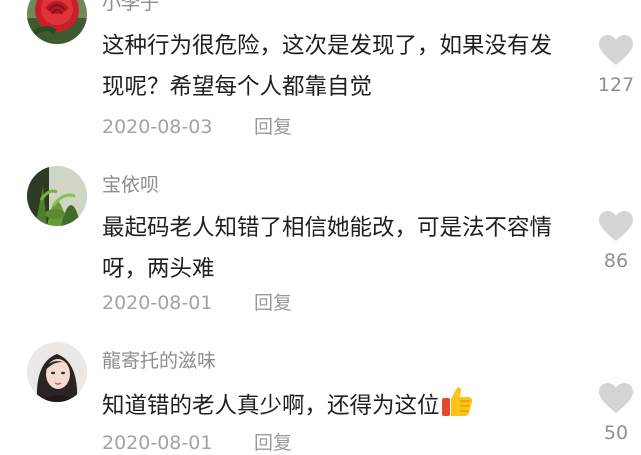  Describe the element at coordinates (616, 433) in the screenshot. I see `like-count: 50` at that location.